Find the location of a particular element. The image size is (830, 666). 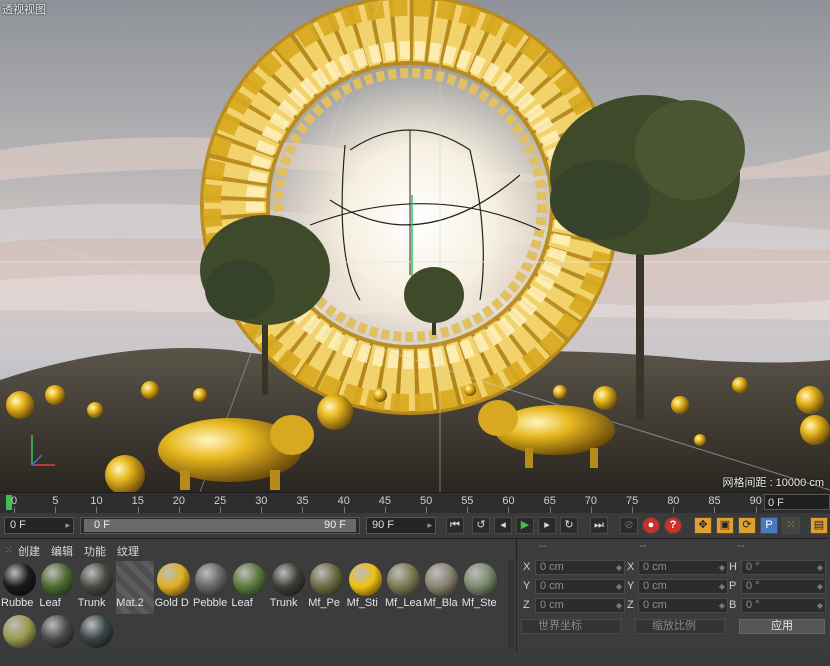

rotation-b-field: 0 ° ◆ is located at coordinates (783, 605).